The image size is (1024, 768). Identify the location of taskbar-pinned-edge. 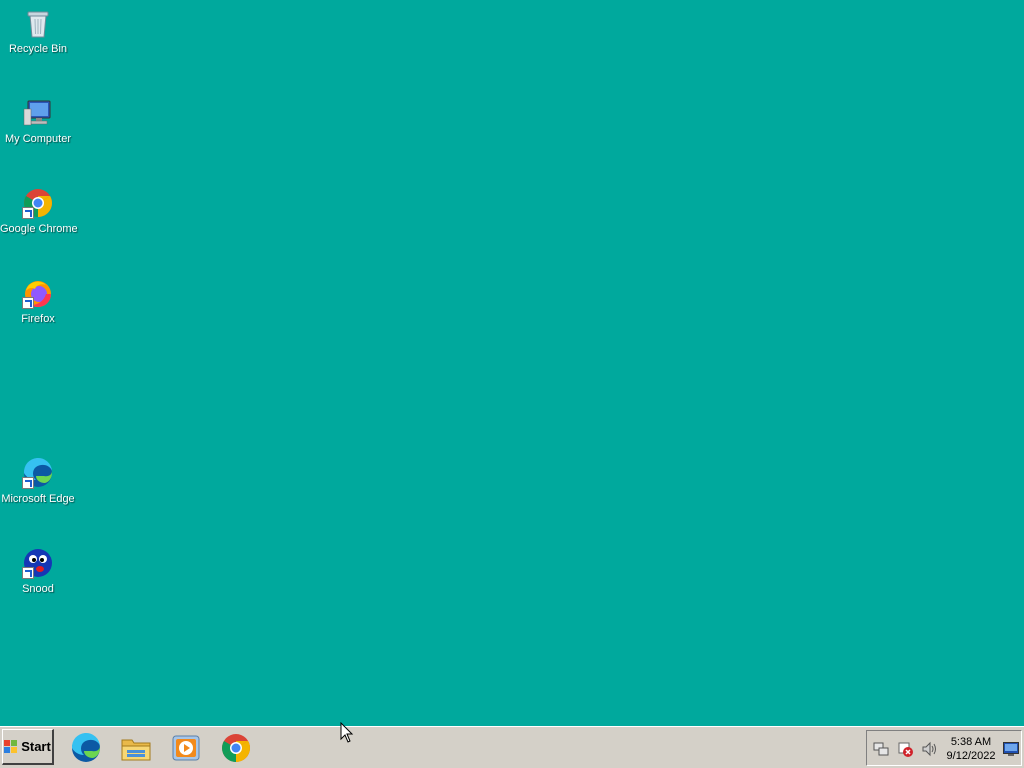
(86, 748).